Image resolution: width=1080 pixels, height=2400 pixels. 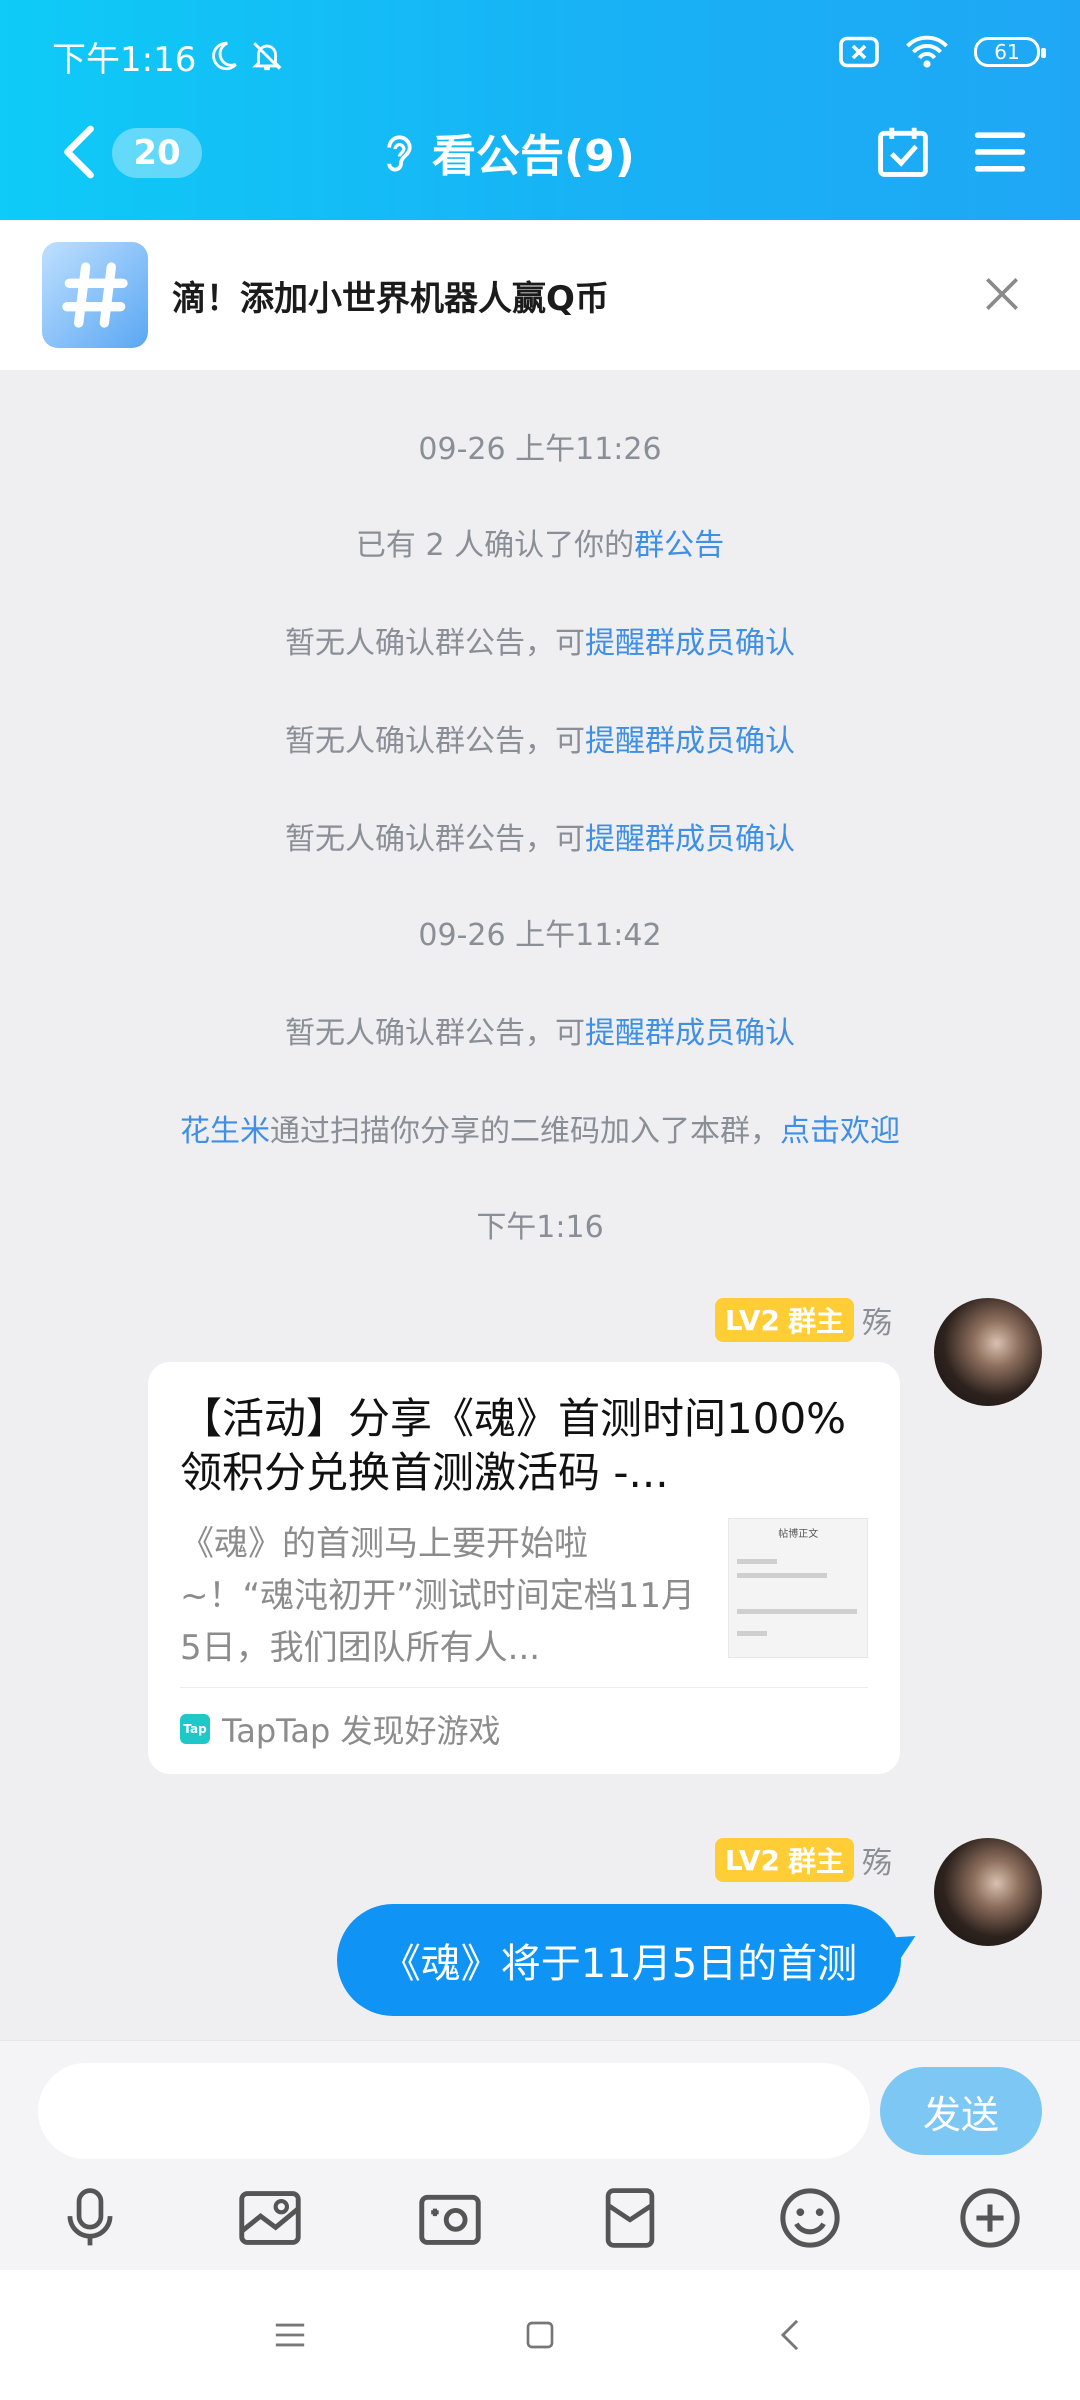 What do you see at coordinates (195, 1729) in the screenshot?
I see `taptap-logo-icon: Tap` at bounding box center [195, 1729].